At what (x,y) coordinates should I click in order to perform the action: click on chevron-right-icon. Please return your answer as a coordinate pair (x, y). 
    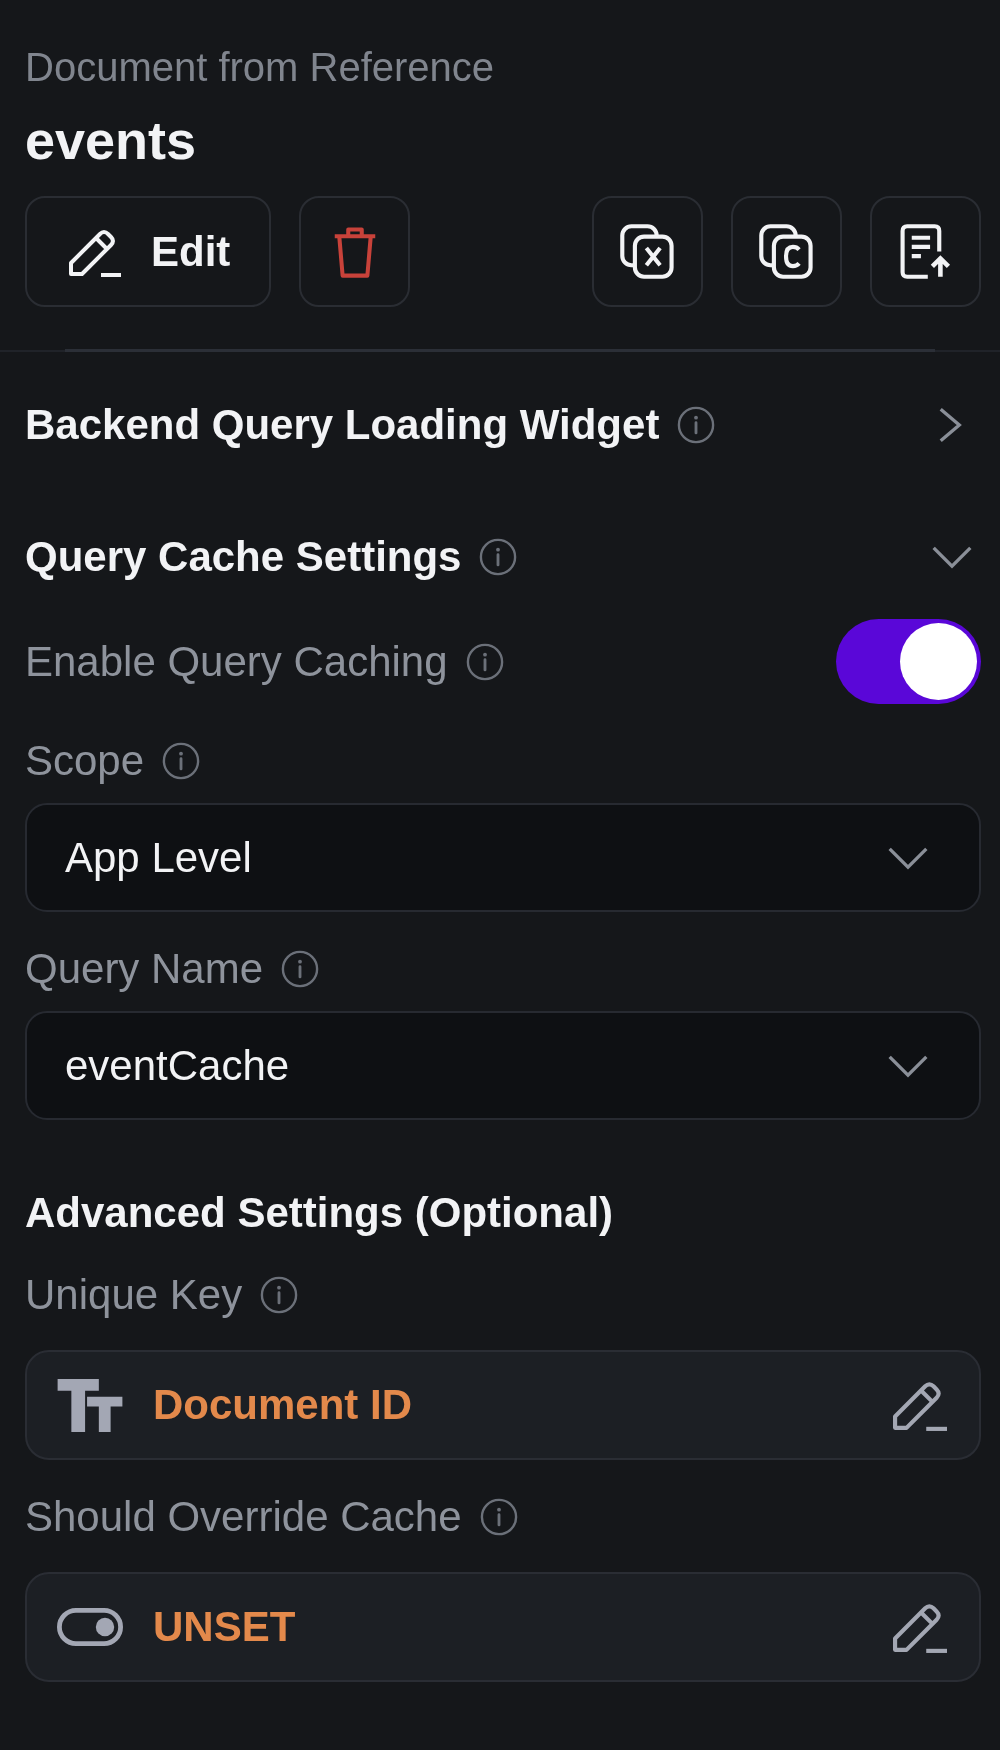
    Looking at the image, I should click on (950, 425).